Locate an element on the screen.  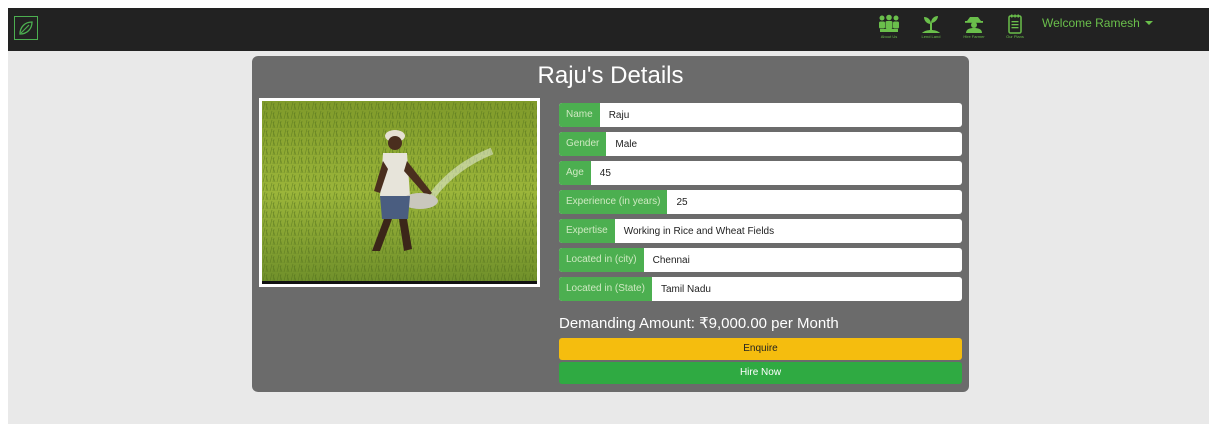
field-gender: Gender Male is located at coordinates (760, 144).